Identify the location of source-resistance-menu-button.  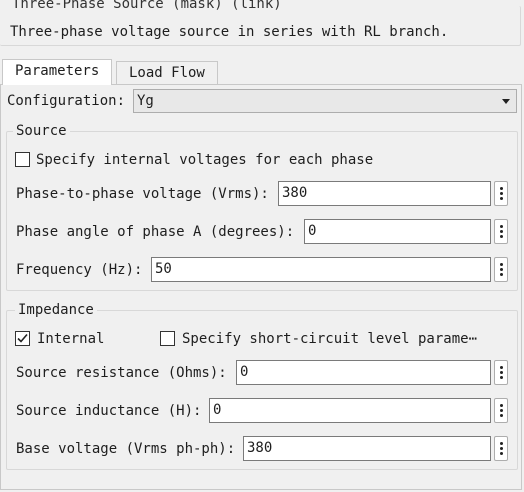
(501, 372).